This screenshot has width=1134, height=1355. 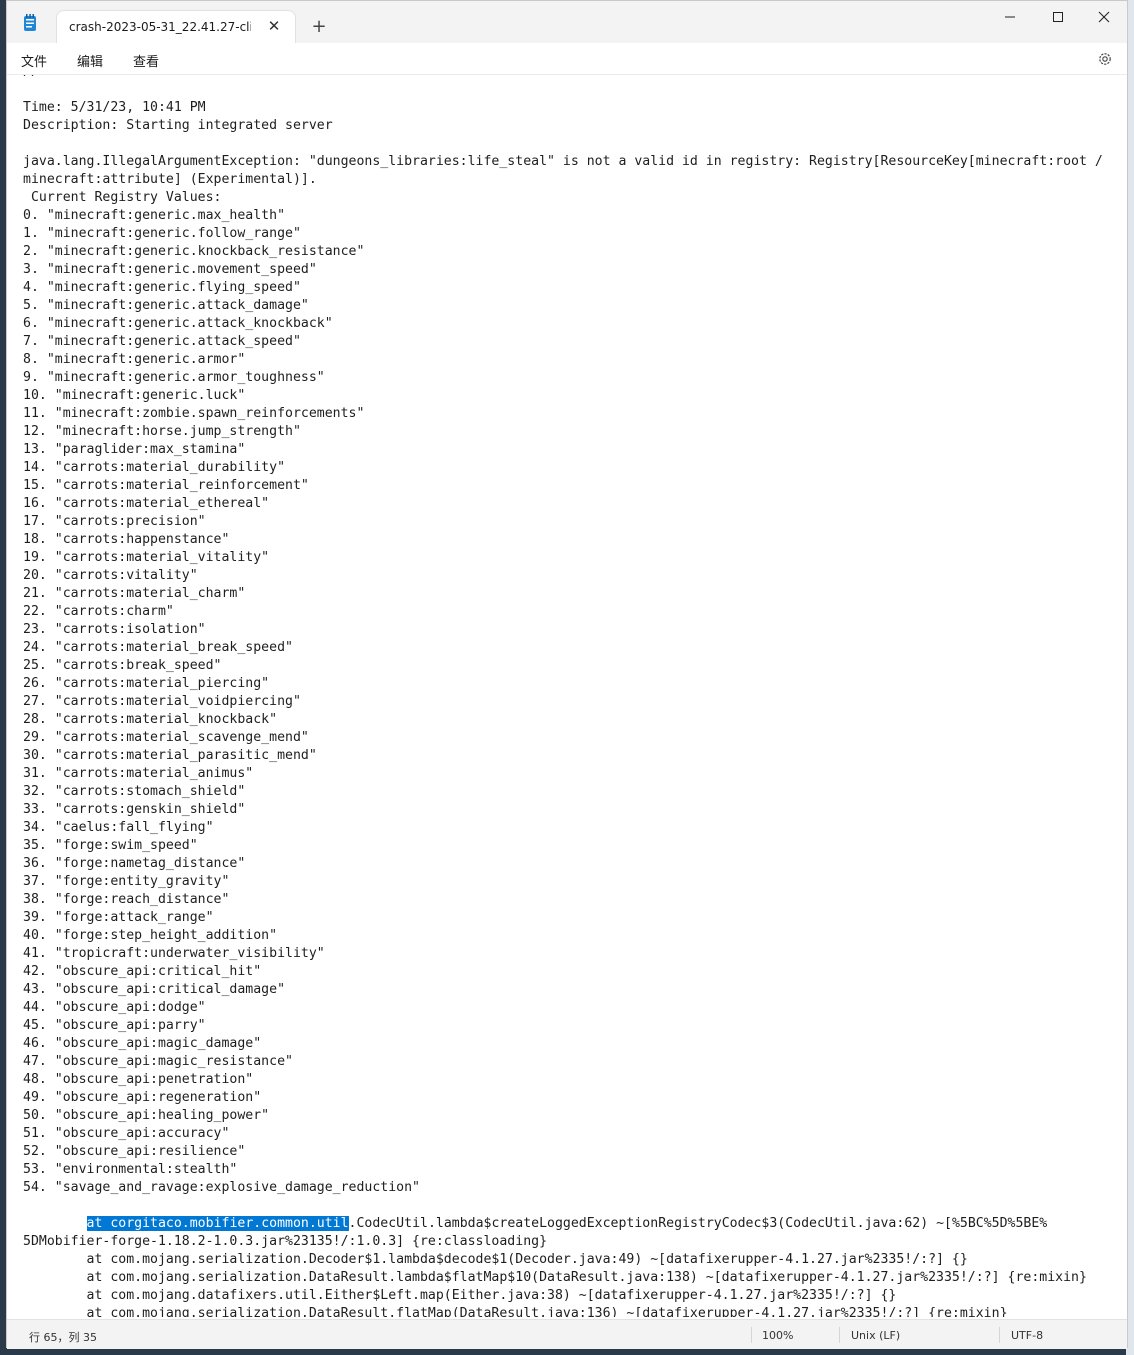 I want to click on registry-value-line: 35. "forge:swim_speed", so click(x=110, y=845).